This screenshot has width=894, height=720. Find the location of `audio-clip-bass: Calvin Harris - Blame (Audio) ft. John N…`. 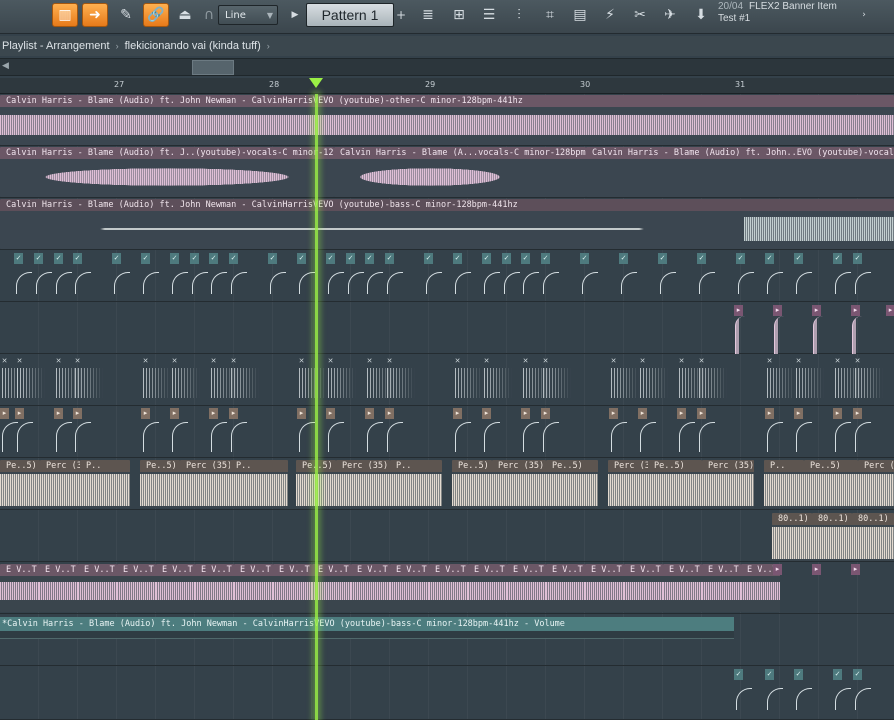

audio-clip-bass: Calvin Harris - Blame (Audio) ft. John N… is located at coordinates (447, 224).